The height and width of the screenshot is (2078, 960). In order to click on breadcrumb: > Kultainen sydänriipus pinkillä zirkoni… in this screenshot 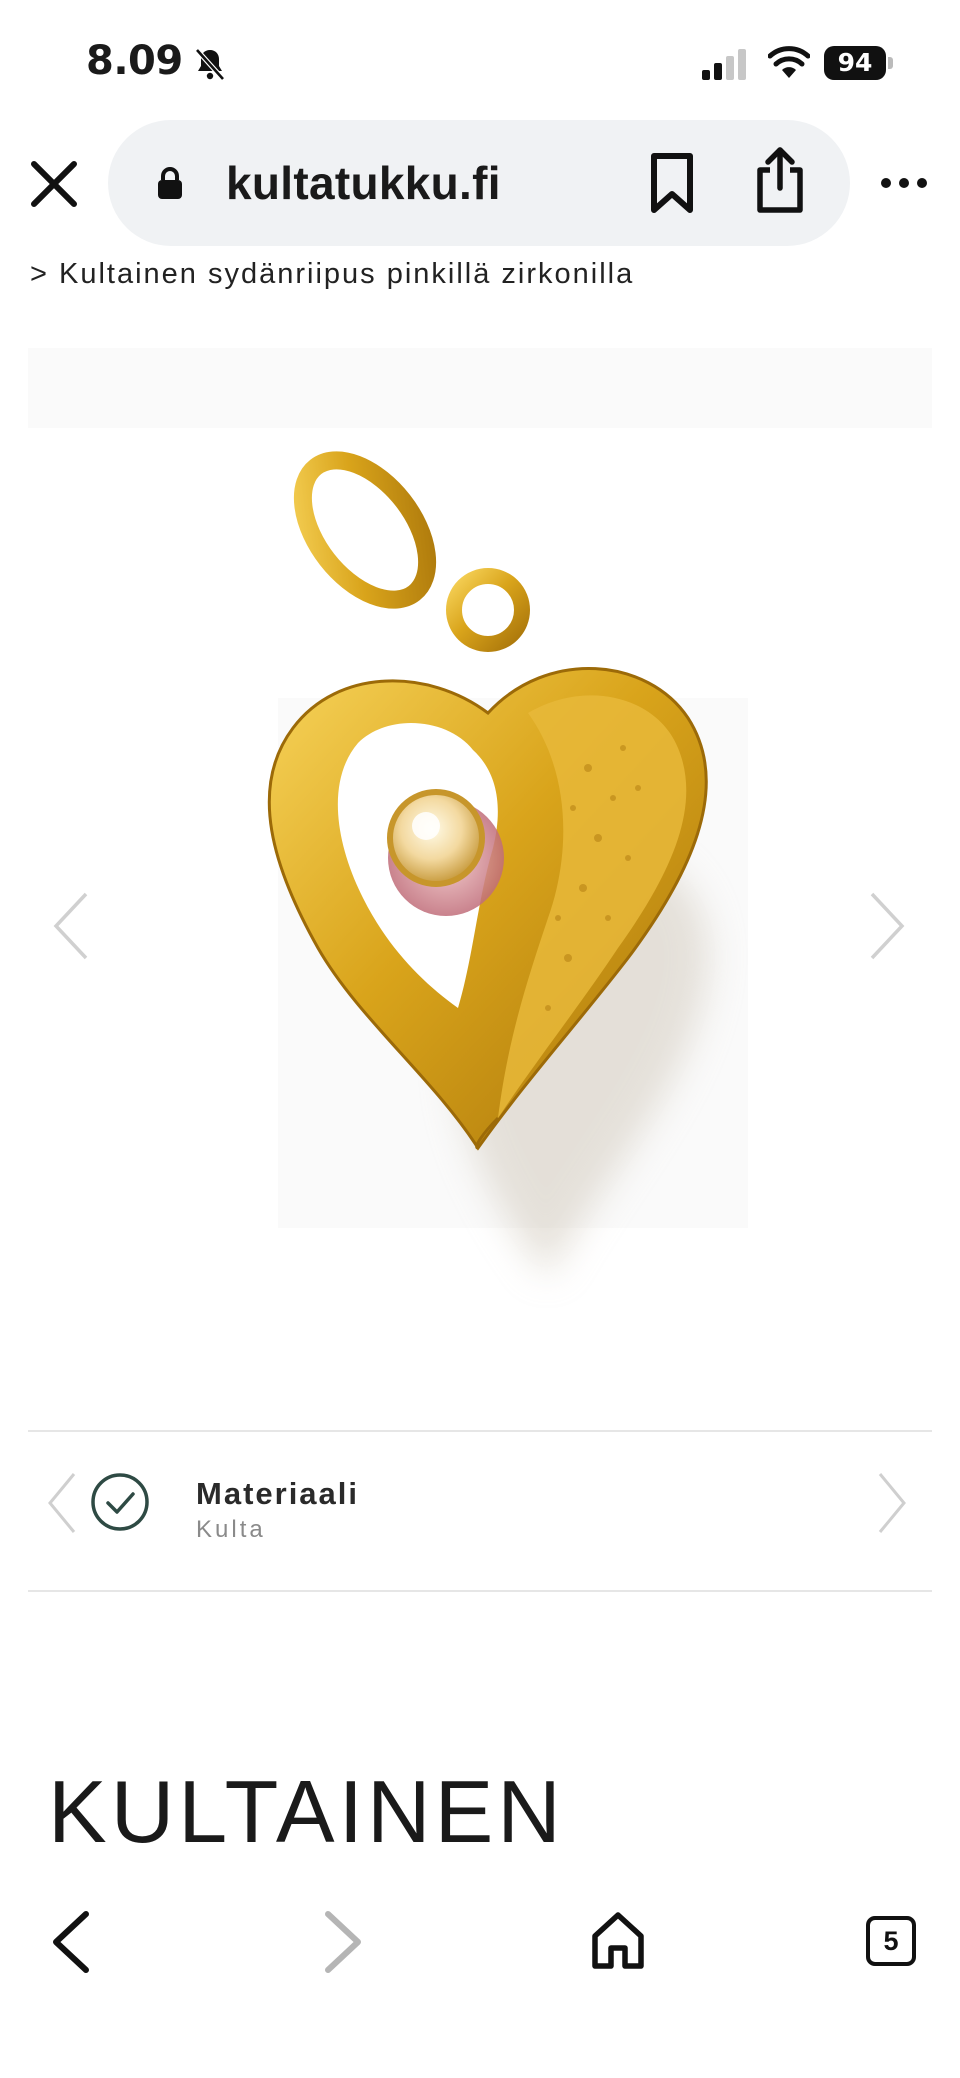, I will do `click(332, 274)`.